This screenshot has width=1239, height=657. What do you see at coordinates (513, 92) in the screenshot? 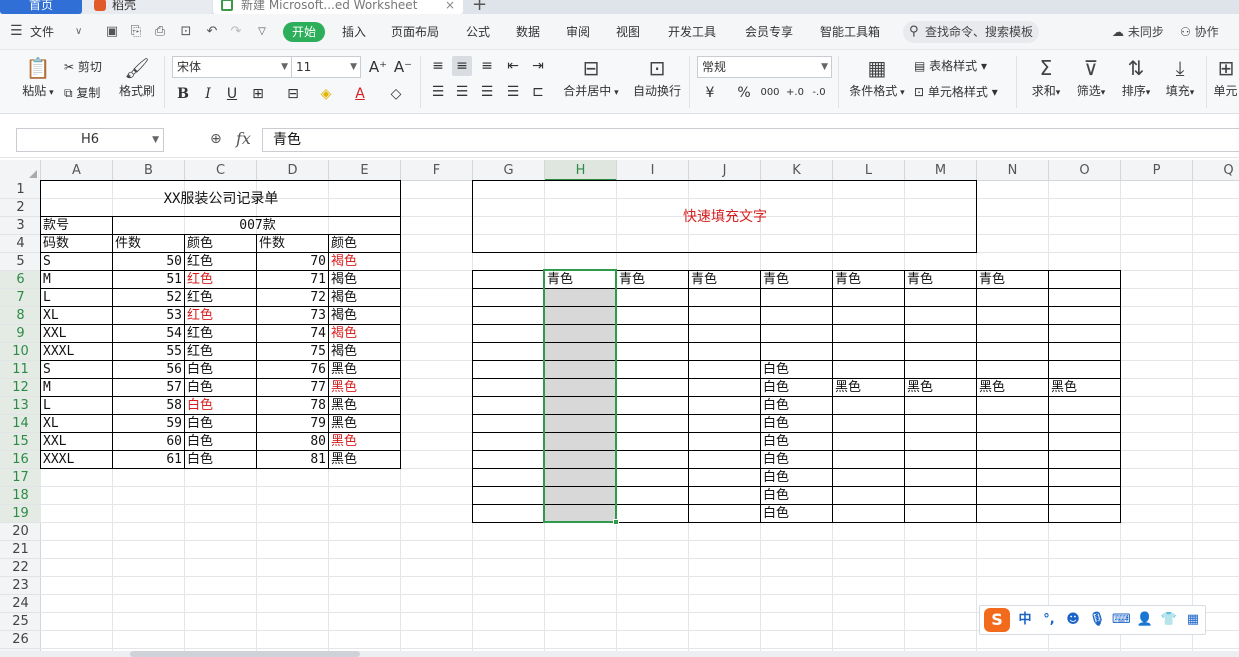
I see `justify-icon: ☰` at bounding box center [513, 92].